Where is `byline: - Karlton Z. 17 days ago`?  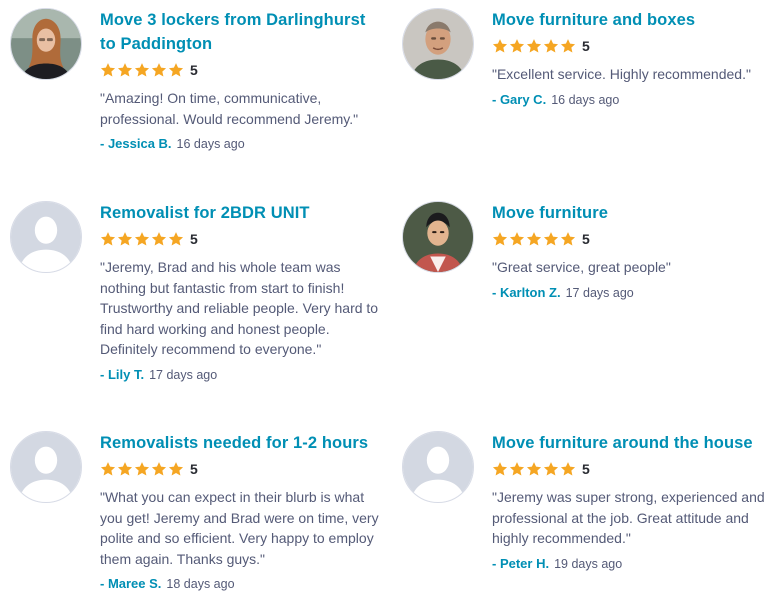 byline: - Karlton Z. 17 days ago is located at coordinates (630, 293).